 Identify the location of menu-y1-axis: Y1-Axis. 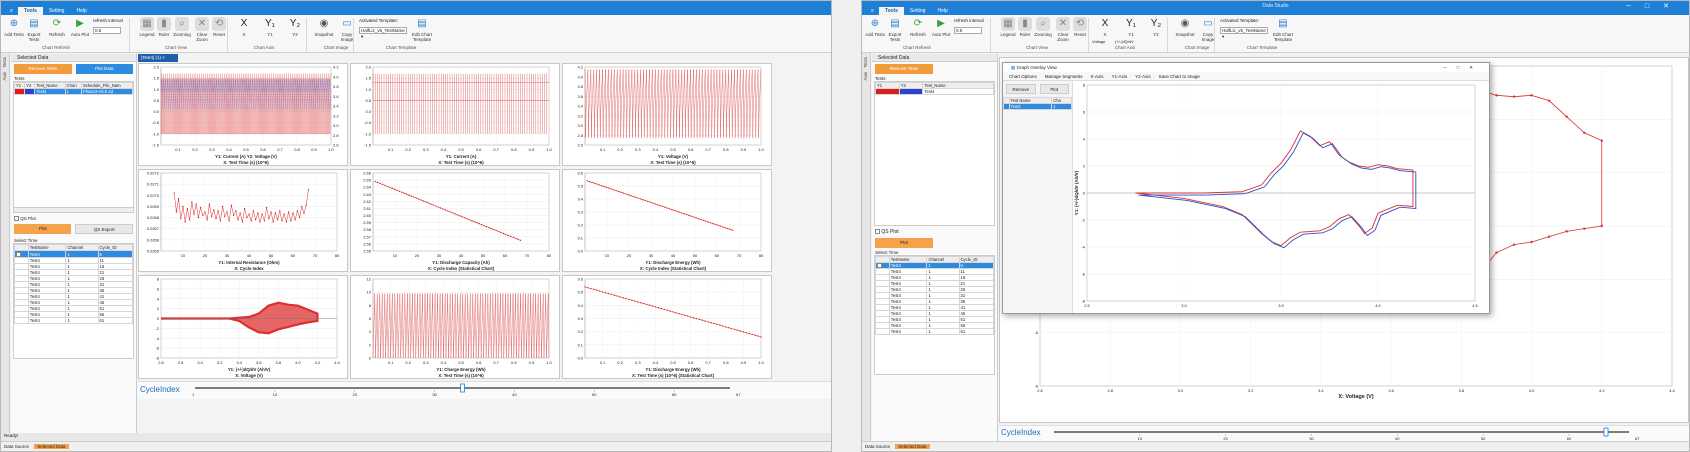
(1120, 76).